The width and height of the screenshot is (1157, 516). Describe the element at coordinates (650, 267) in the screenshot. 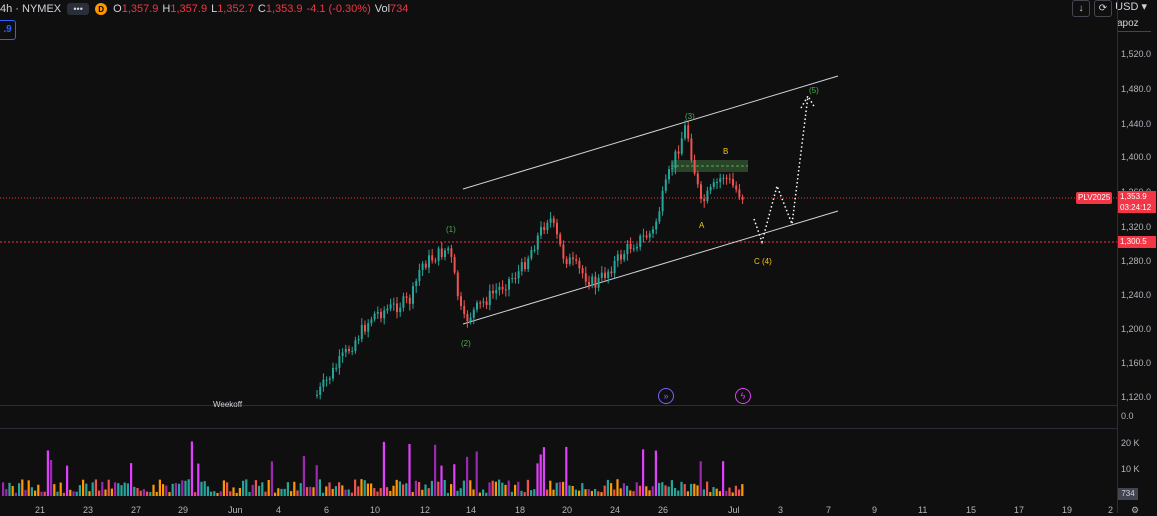

I see `channel-lower-line` at that location.